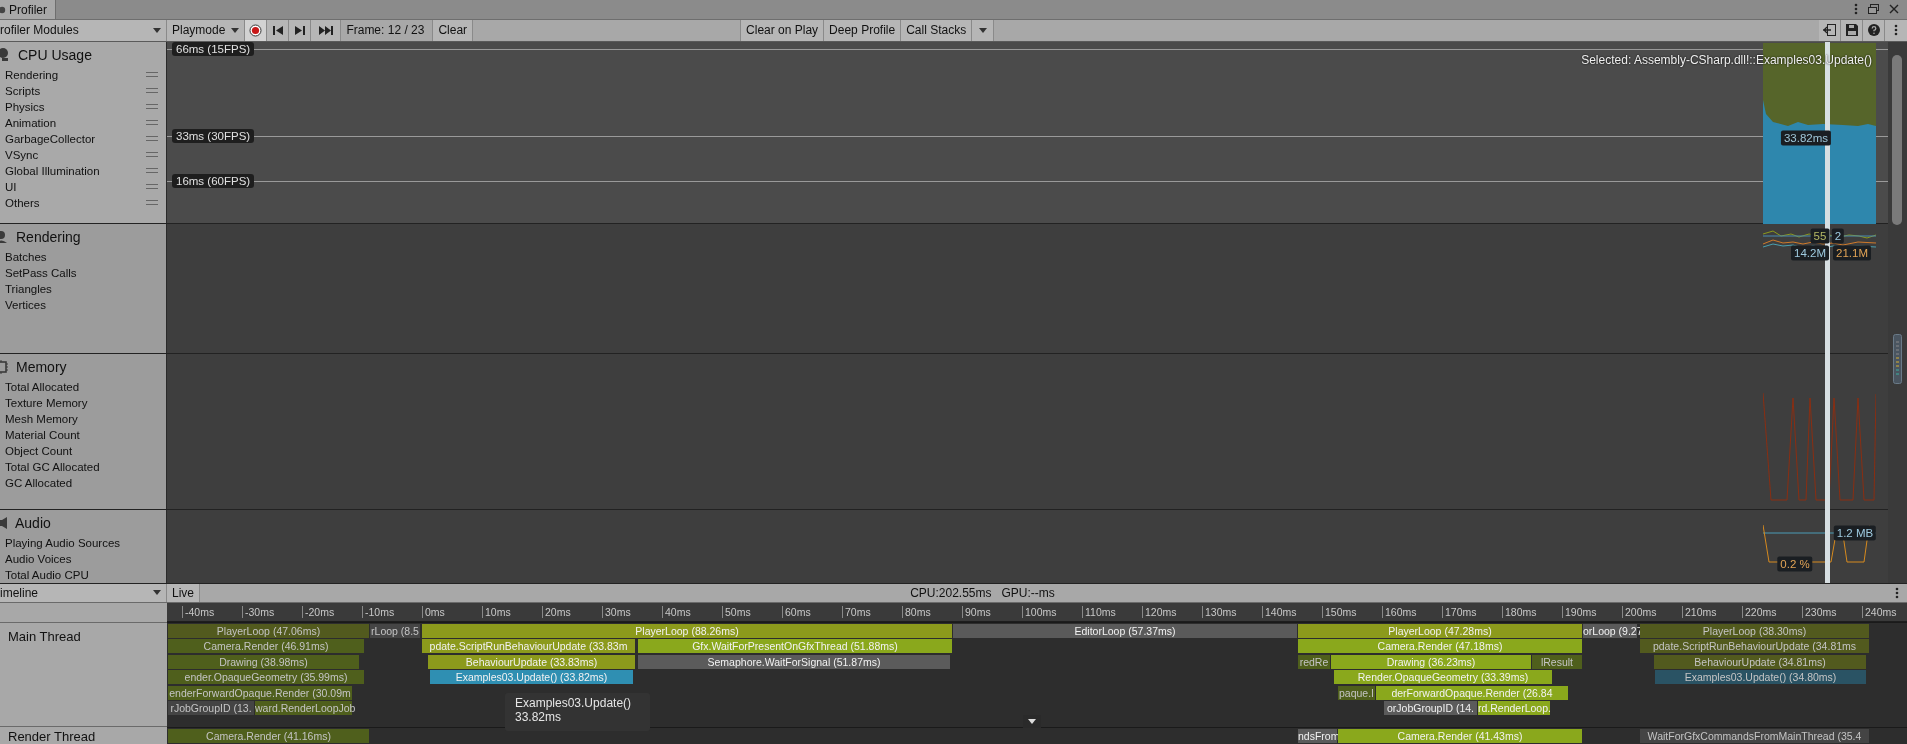 This screenshot has height=744, width=1907. What do you see at coordinates (794, 661) in the screenshot?
I see `sample-bar: Semaphore.WaitForSignal (51.87ms)` at bounding box center [794, 661].